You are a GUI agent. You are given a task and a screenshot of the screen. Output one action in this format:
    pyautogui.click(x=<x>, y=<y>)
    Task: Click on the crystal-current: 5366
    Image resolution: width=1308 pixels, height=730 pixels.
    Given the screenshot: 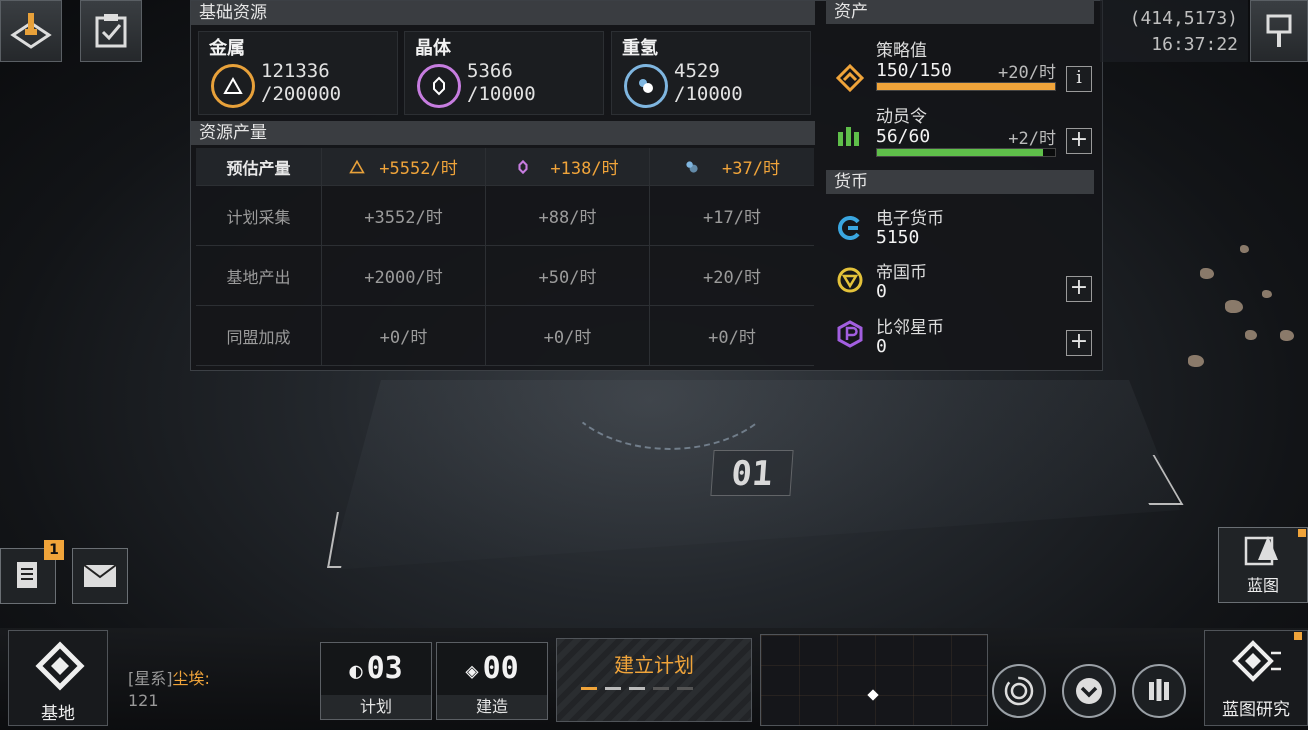 What is the action you would take?
    pyautogui.click(x=490, y=71)
    